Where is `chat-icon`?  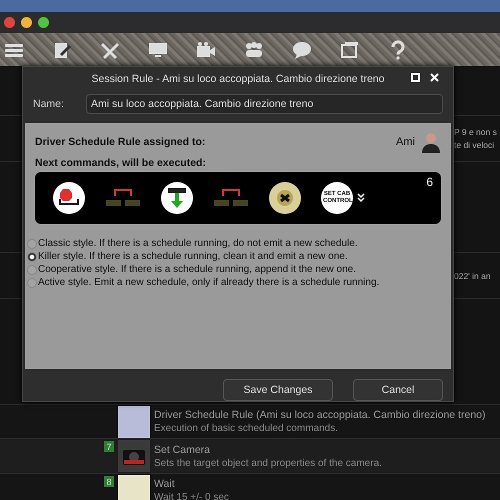
chat-icon is located at coordinates (302, 50).